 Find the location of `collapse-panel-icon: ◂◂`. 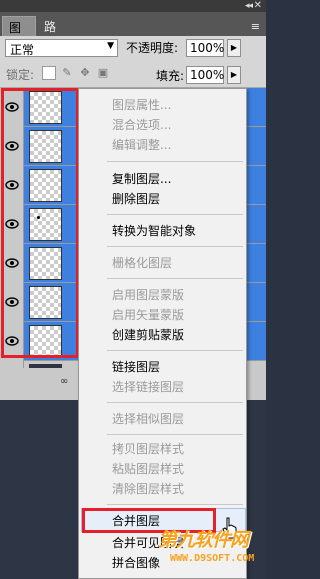

collapse-panel-icon: ◂◂ is located at coordinates (249, 6).